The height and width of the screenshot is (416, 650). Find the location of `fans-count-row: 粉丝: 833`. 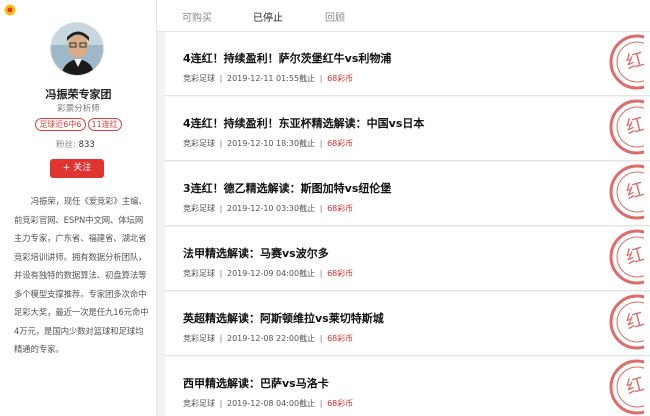

fans-count-row: 粉丝: 833 is located at coordinates (75, 144).